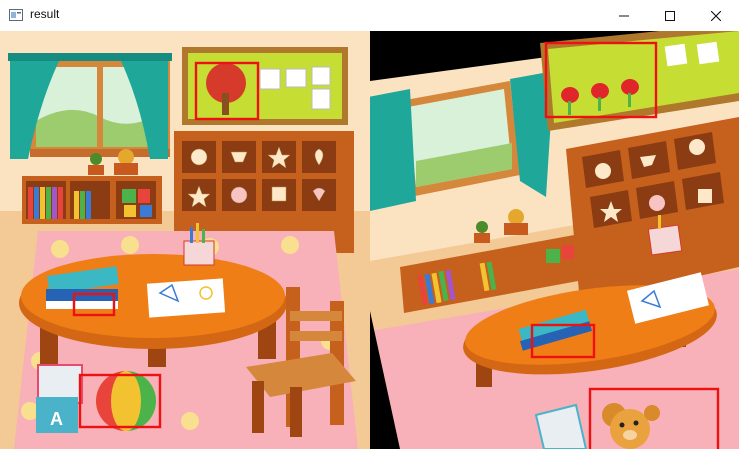 This screenshot has height=449, width=739. I want to click on title-bar: result, so click(369, 16).